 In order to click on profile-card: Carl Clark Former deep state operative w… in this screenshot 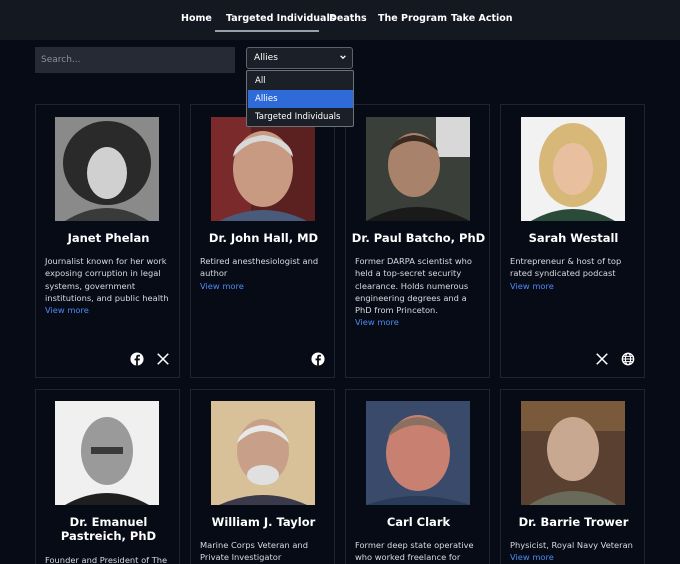, I will do `click(417, 476)`.